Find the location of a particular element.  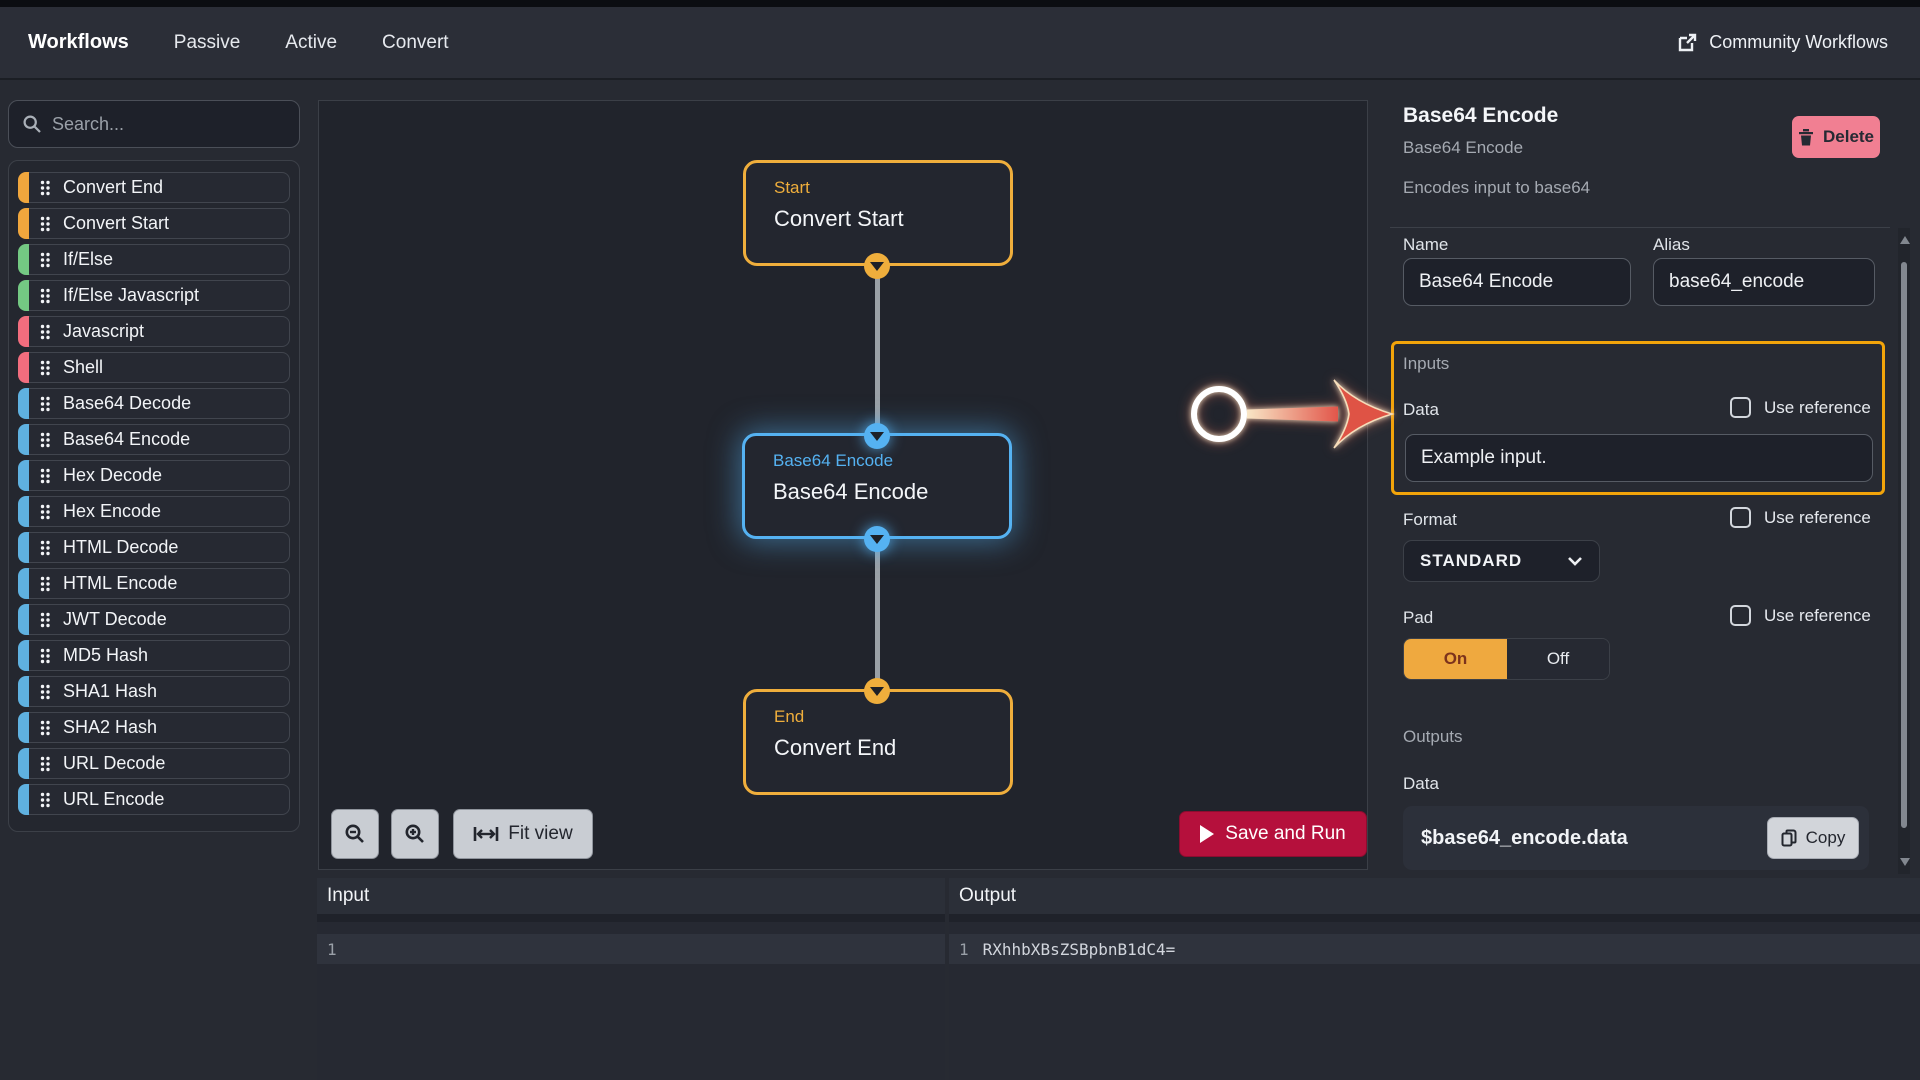

sidebar-item-label: SHA2 Hash is located at coordinates (110, 727).